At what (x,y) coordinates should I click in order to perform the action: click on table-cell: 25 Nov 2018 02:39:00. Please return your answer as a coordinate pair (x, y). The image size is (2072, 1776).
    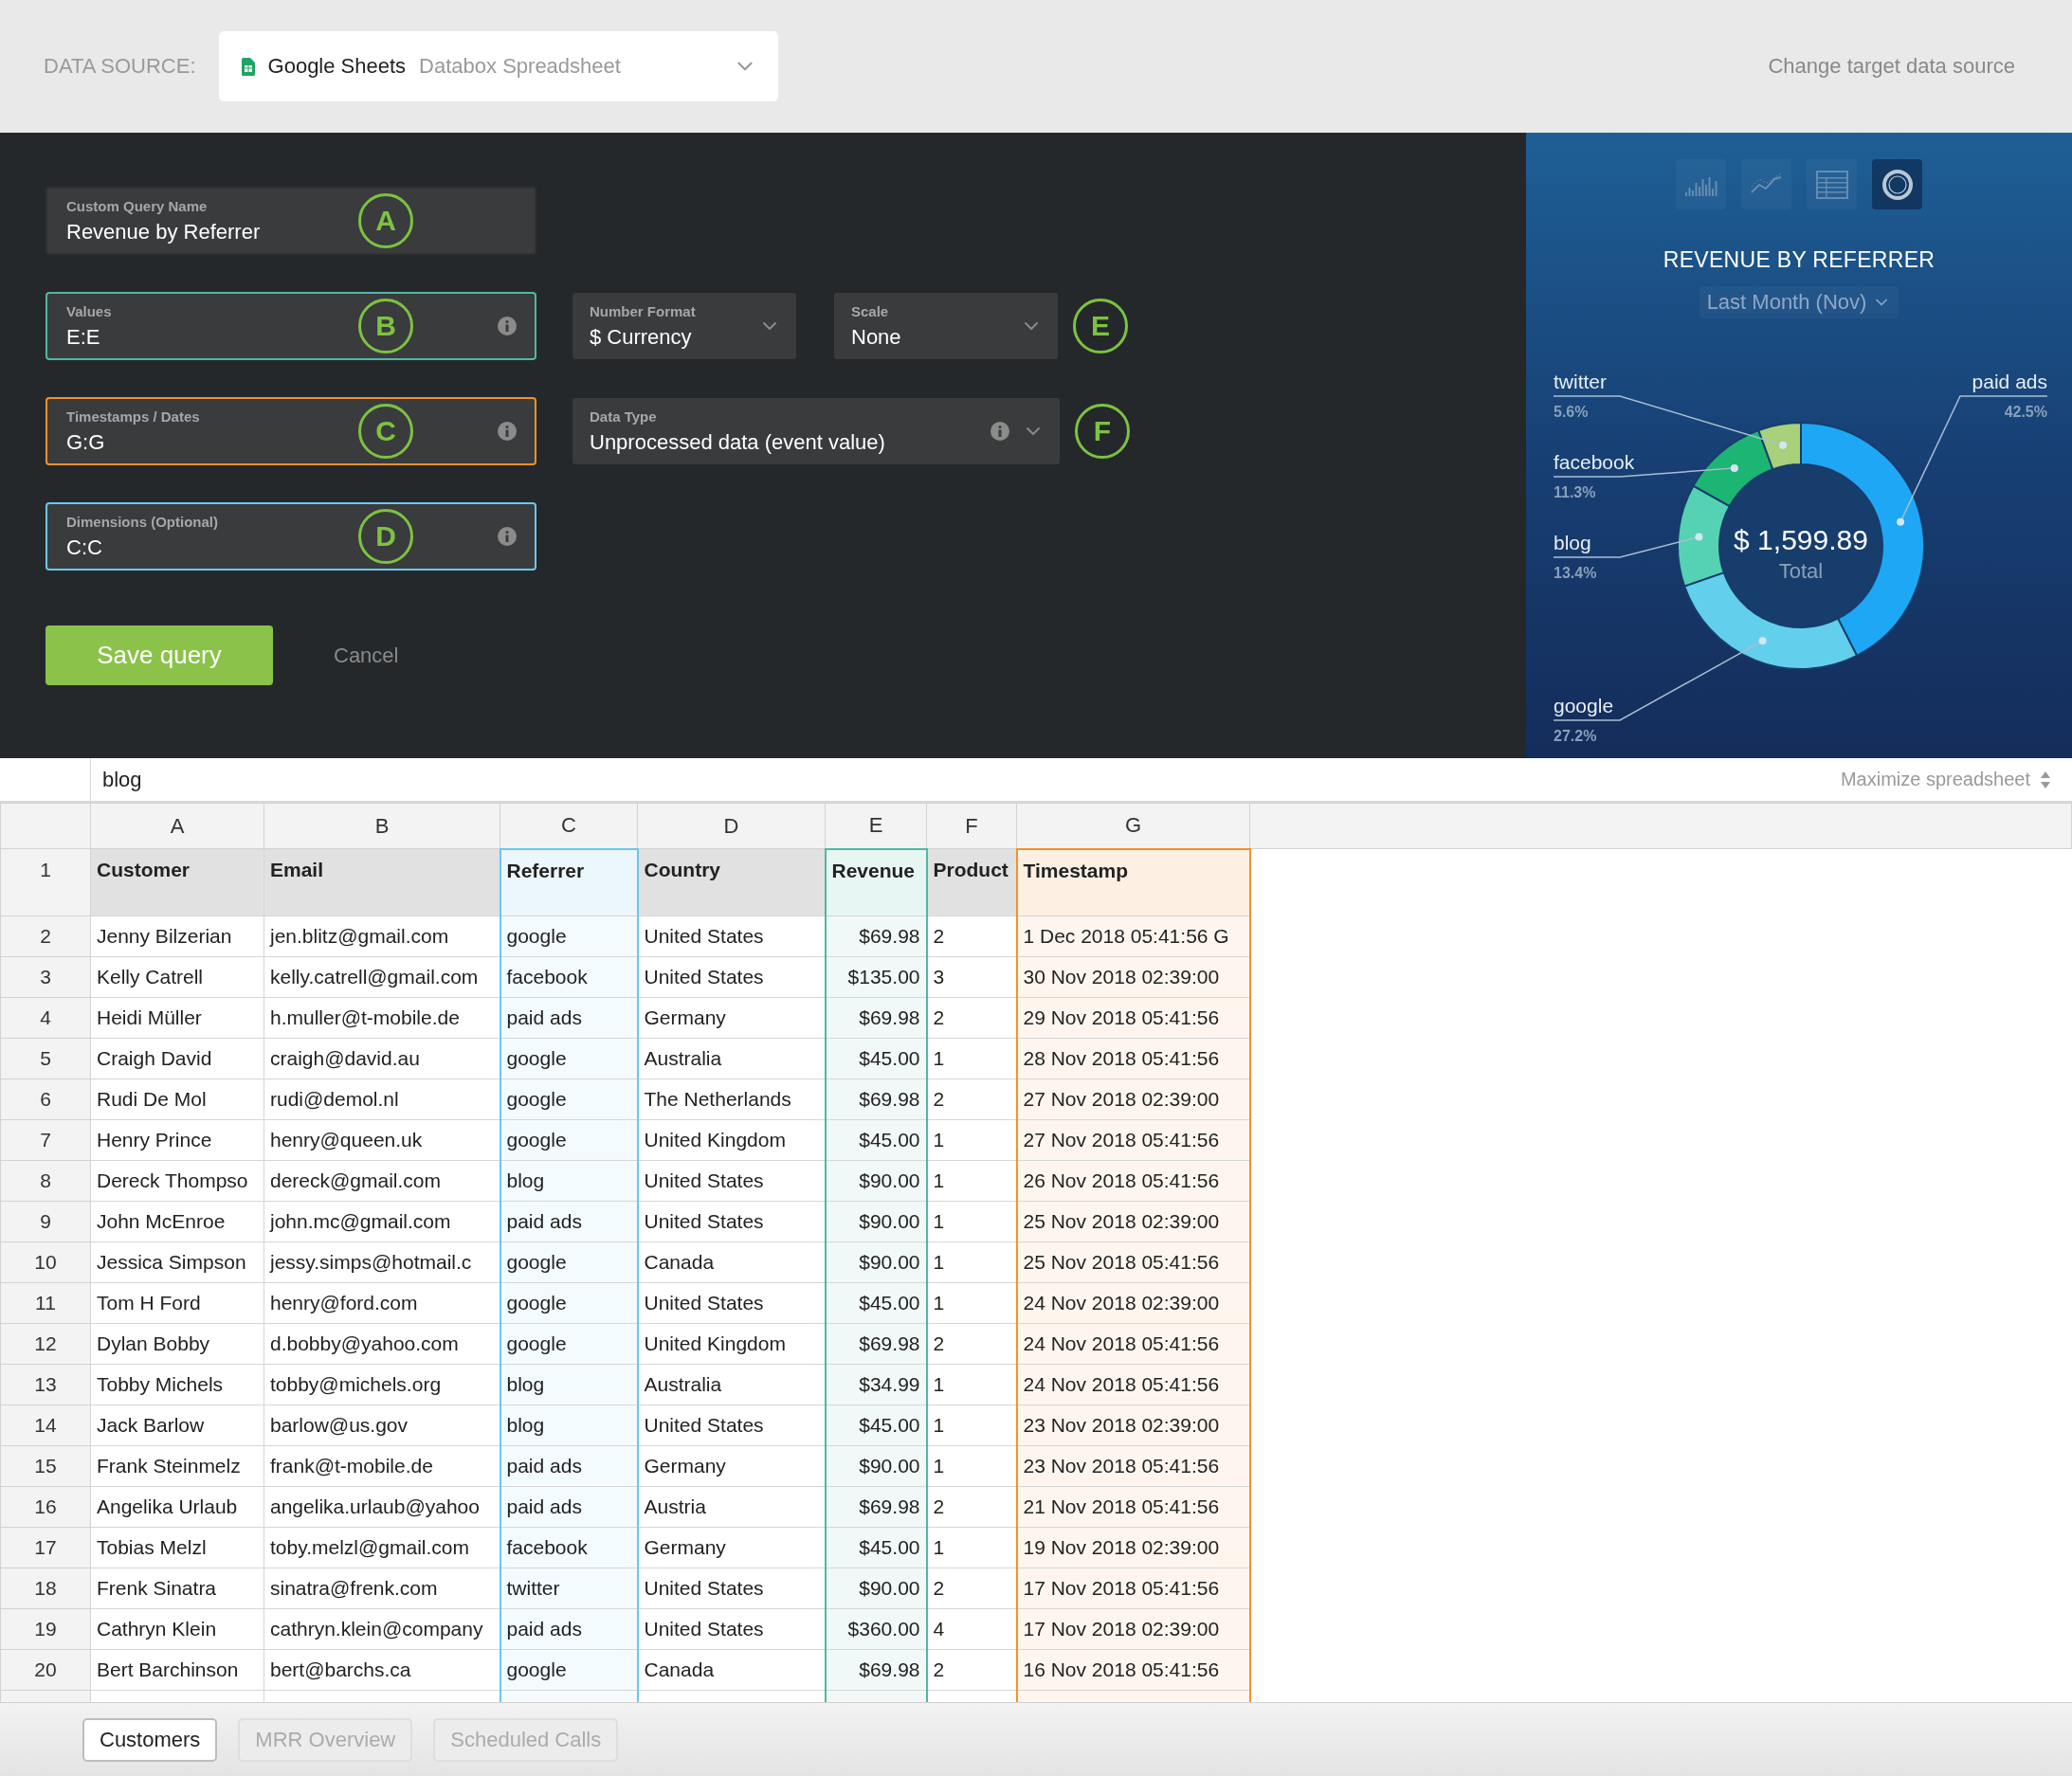
    Looking at the image, I should click on (1133, 1221).